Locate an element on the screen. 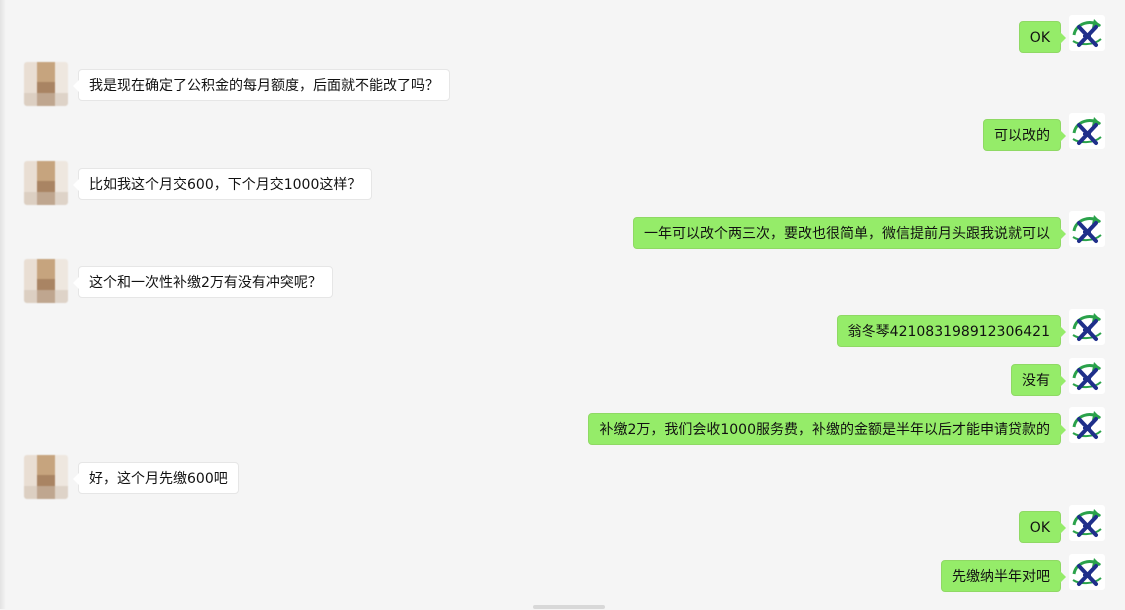 The image size is (1125, 610). incoming-message: 我是现在确定了公积金的每月额度，后面就不能改了吗？ is located at coordinates (562, 90).